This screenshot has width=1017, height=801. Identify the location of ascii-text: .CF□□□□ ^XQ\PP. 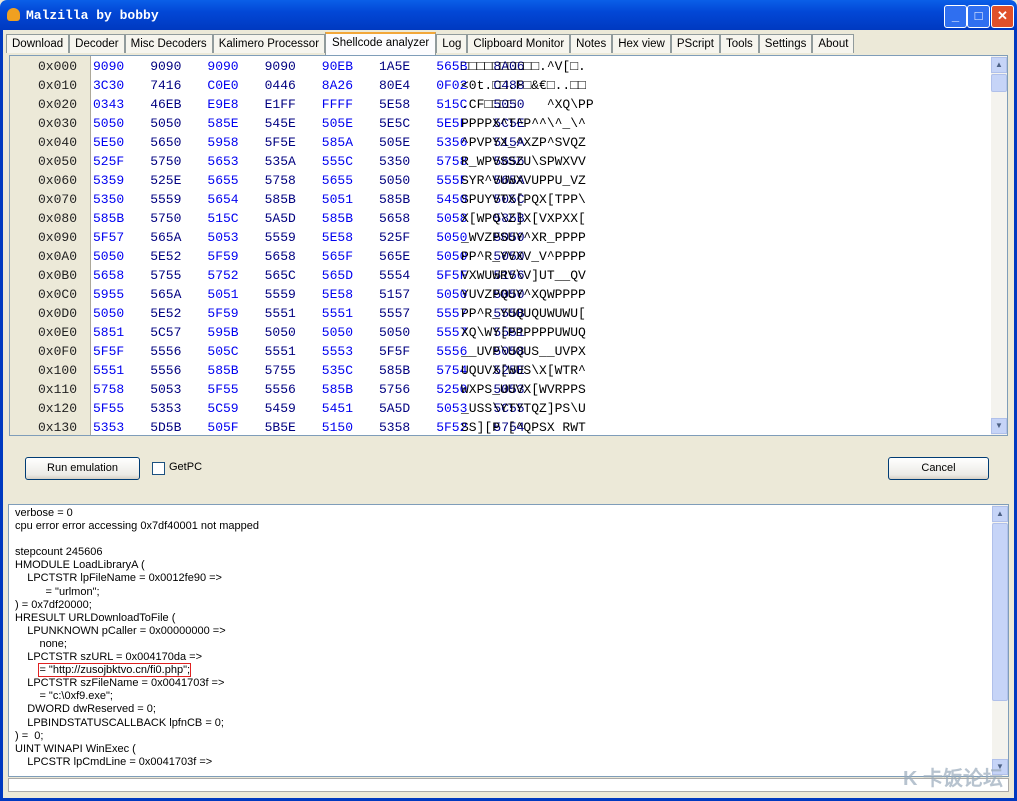
(527, 104).